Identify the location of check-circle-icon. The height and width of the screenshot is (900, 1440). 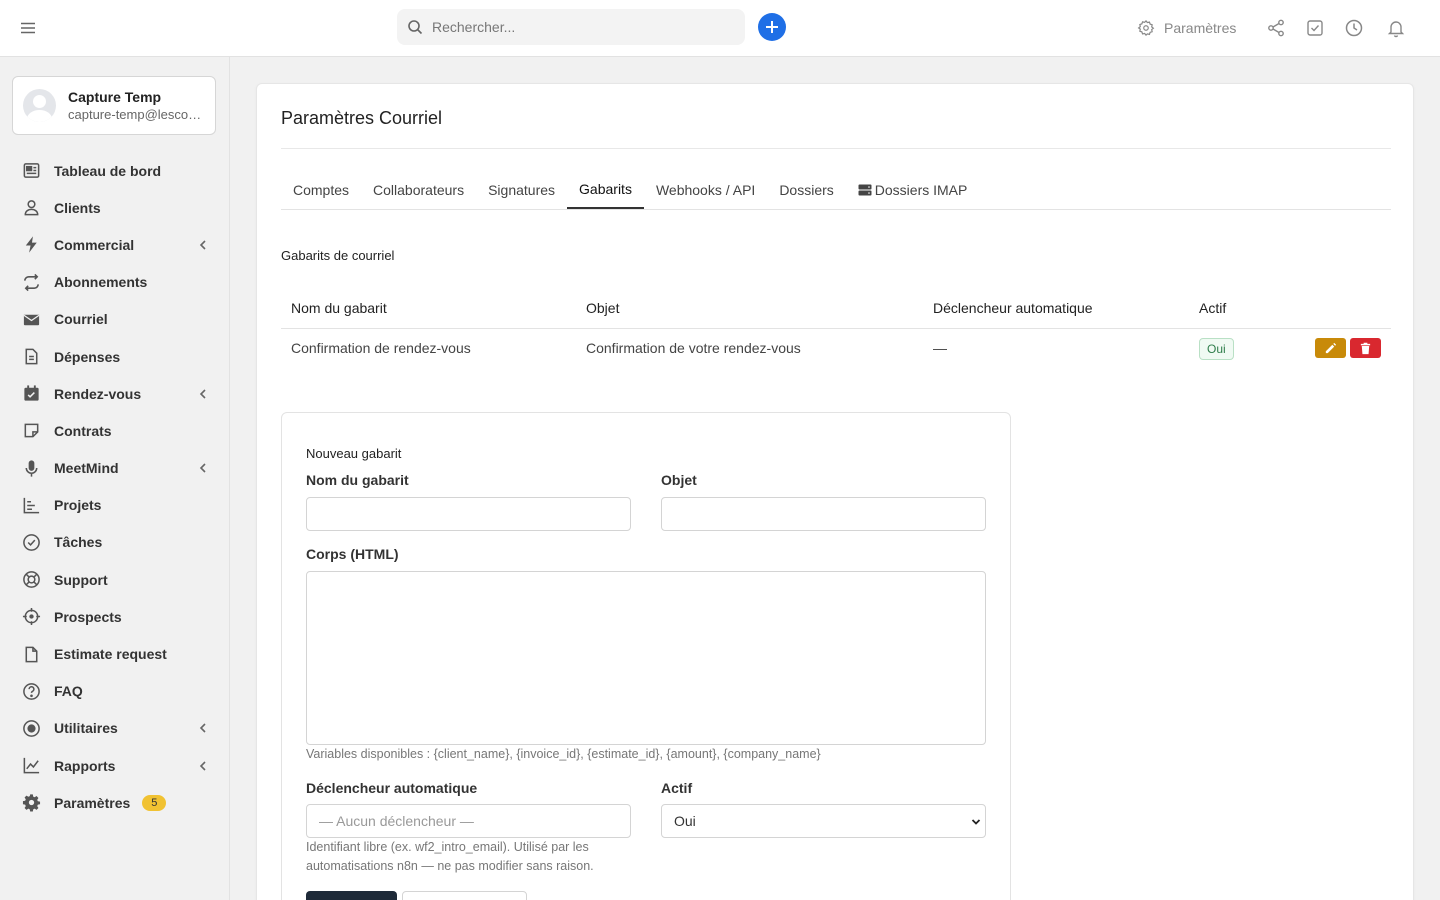
(31, 542).